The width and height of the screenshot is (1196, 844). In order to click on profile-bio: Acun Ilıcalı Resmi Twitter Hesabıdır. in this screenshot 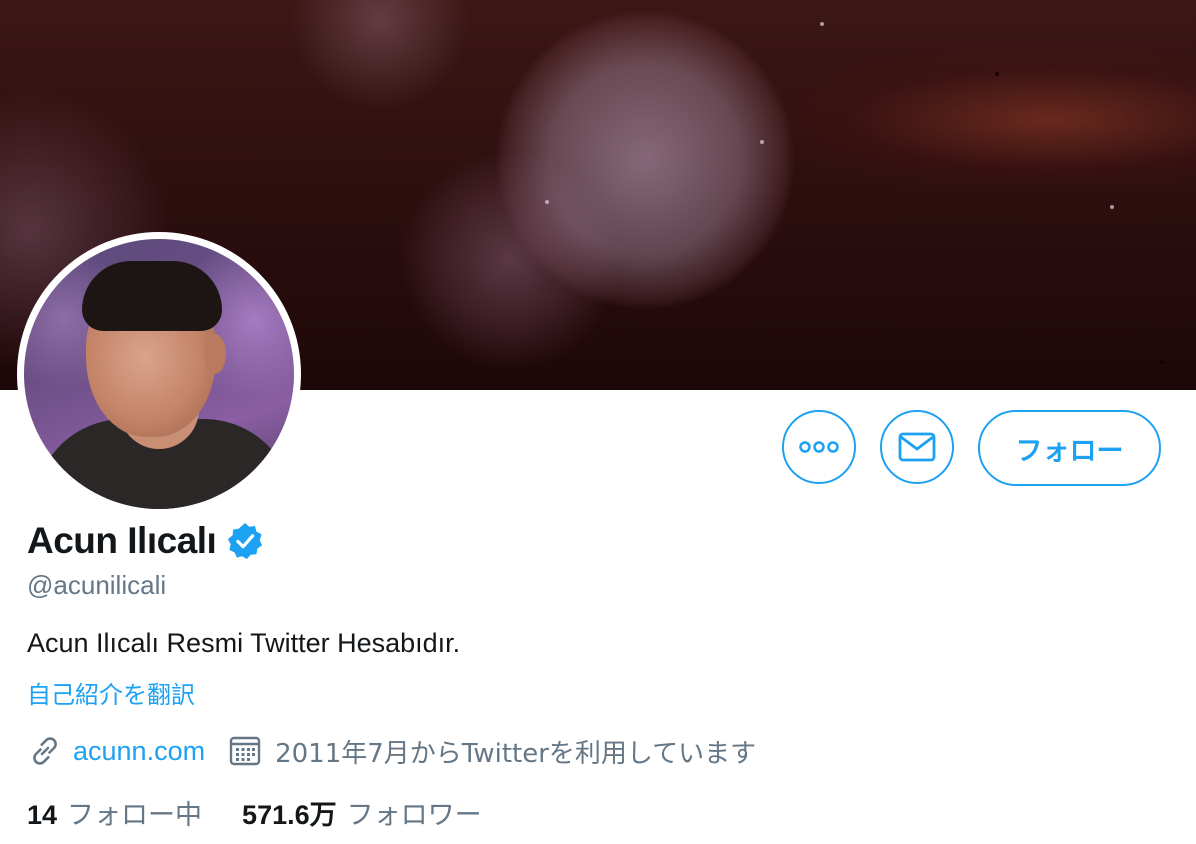, I will do `click(244, 643)`.